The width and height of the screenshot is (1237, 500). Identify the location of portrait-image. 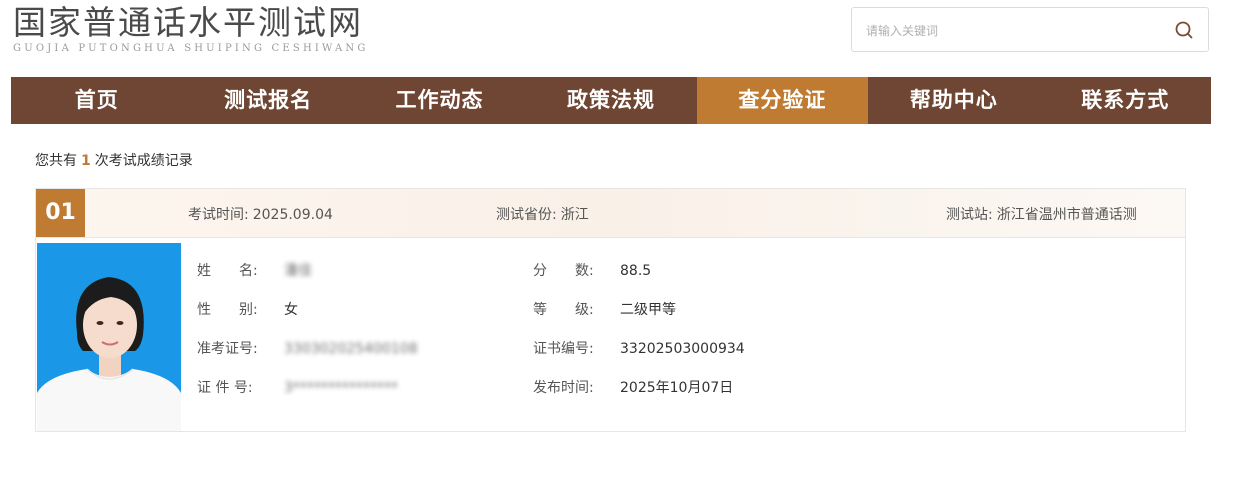
(109, 337).